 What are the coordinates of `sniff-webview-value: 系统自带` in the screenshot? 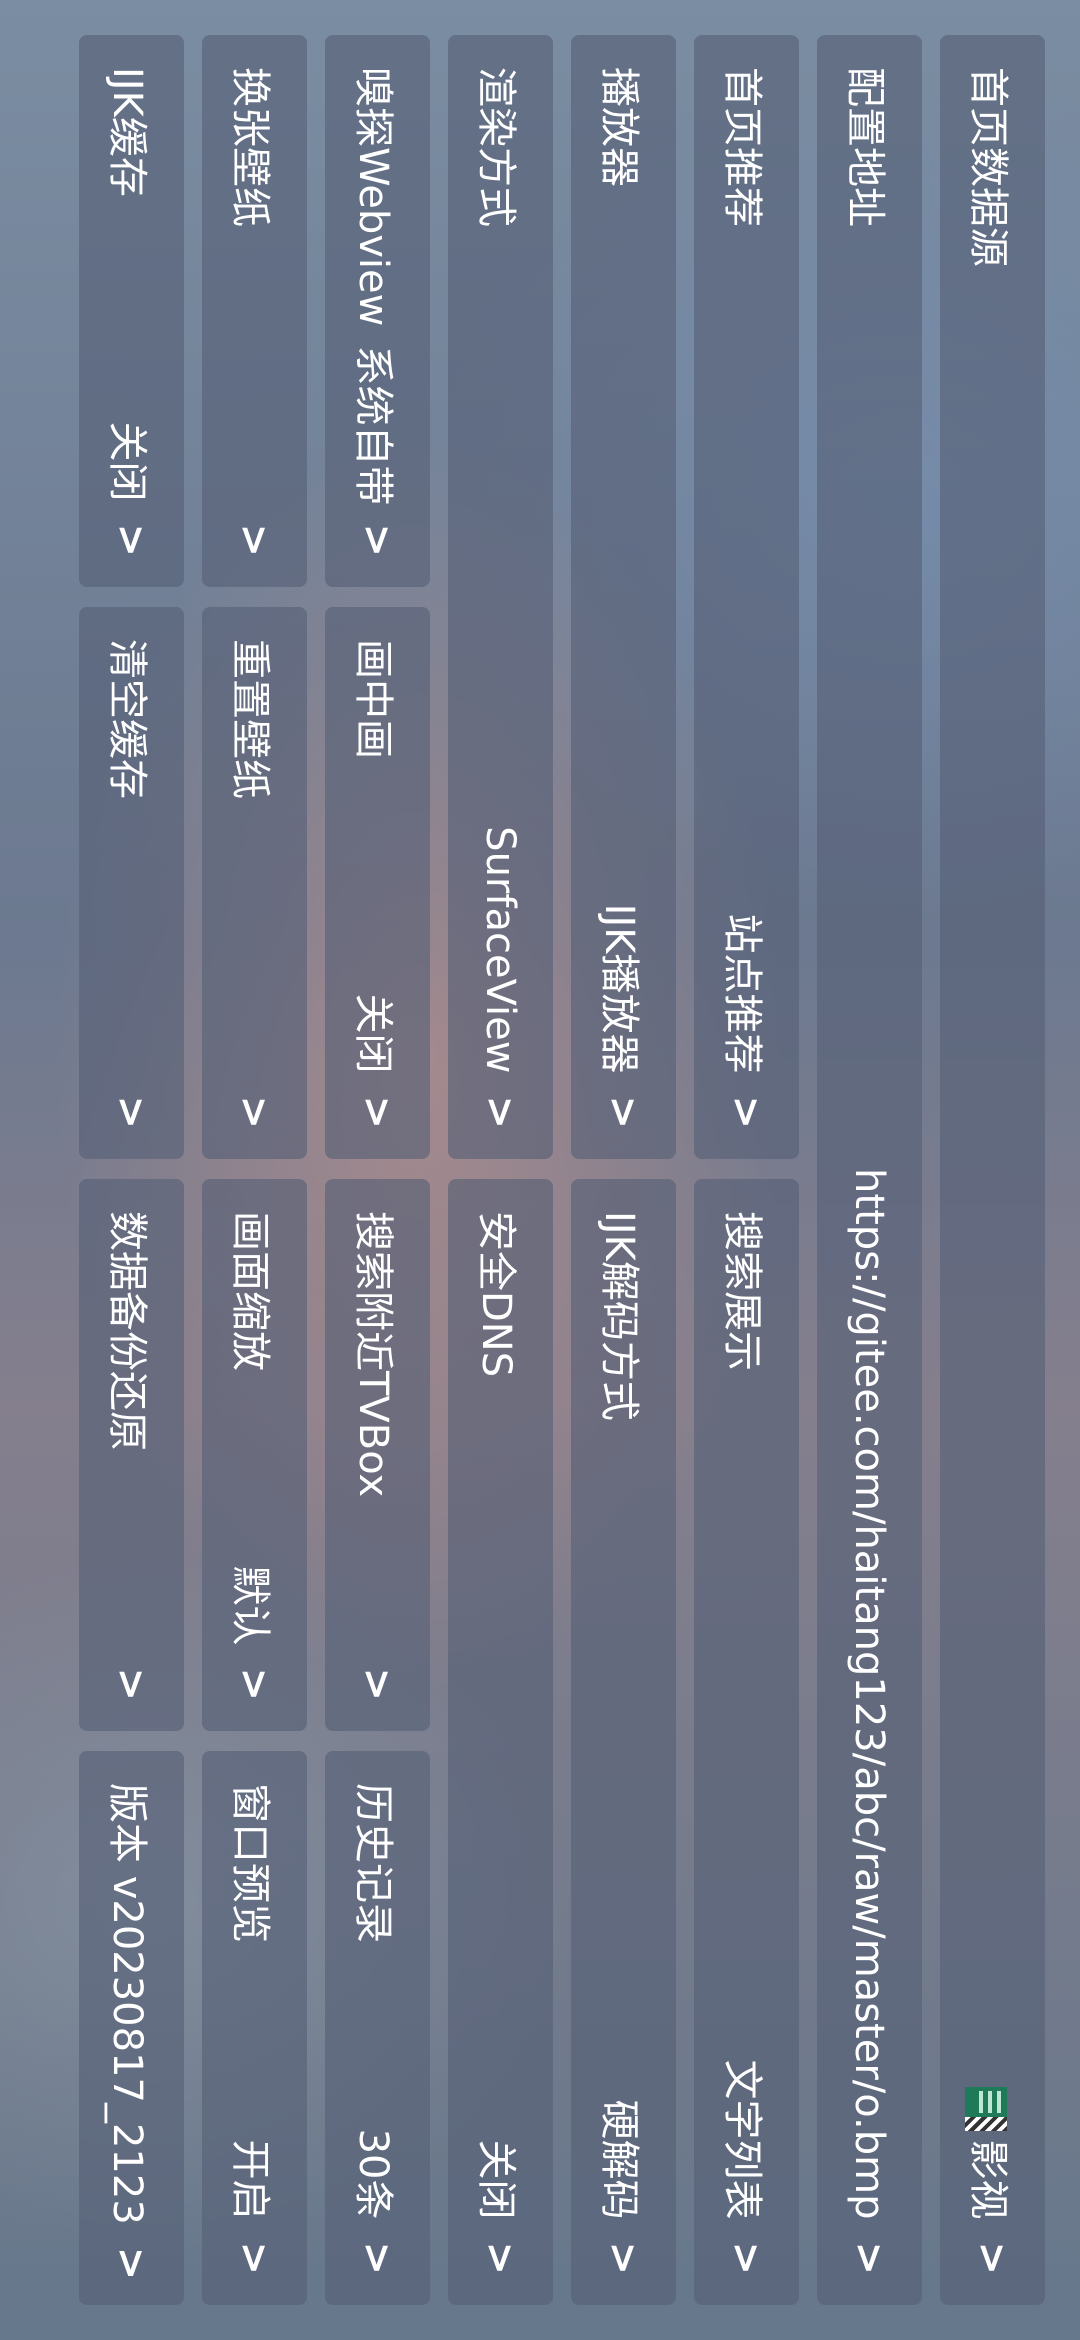 It's located at (373, 425).